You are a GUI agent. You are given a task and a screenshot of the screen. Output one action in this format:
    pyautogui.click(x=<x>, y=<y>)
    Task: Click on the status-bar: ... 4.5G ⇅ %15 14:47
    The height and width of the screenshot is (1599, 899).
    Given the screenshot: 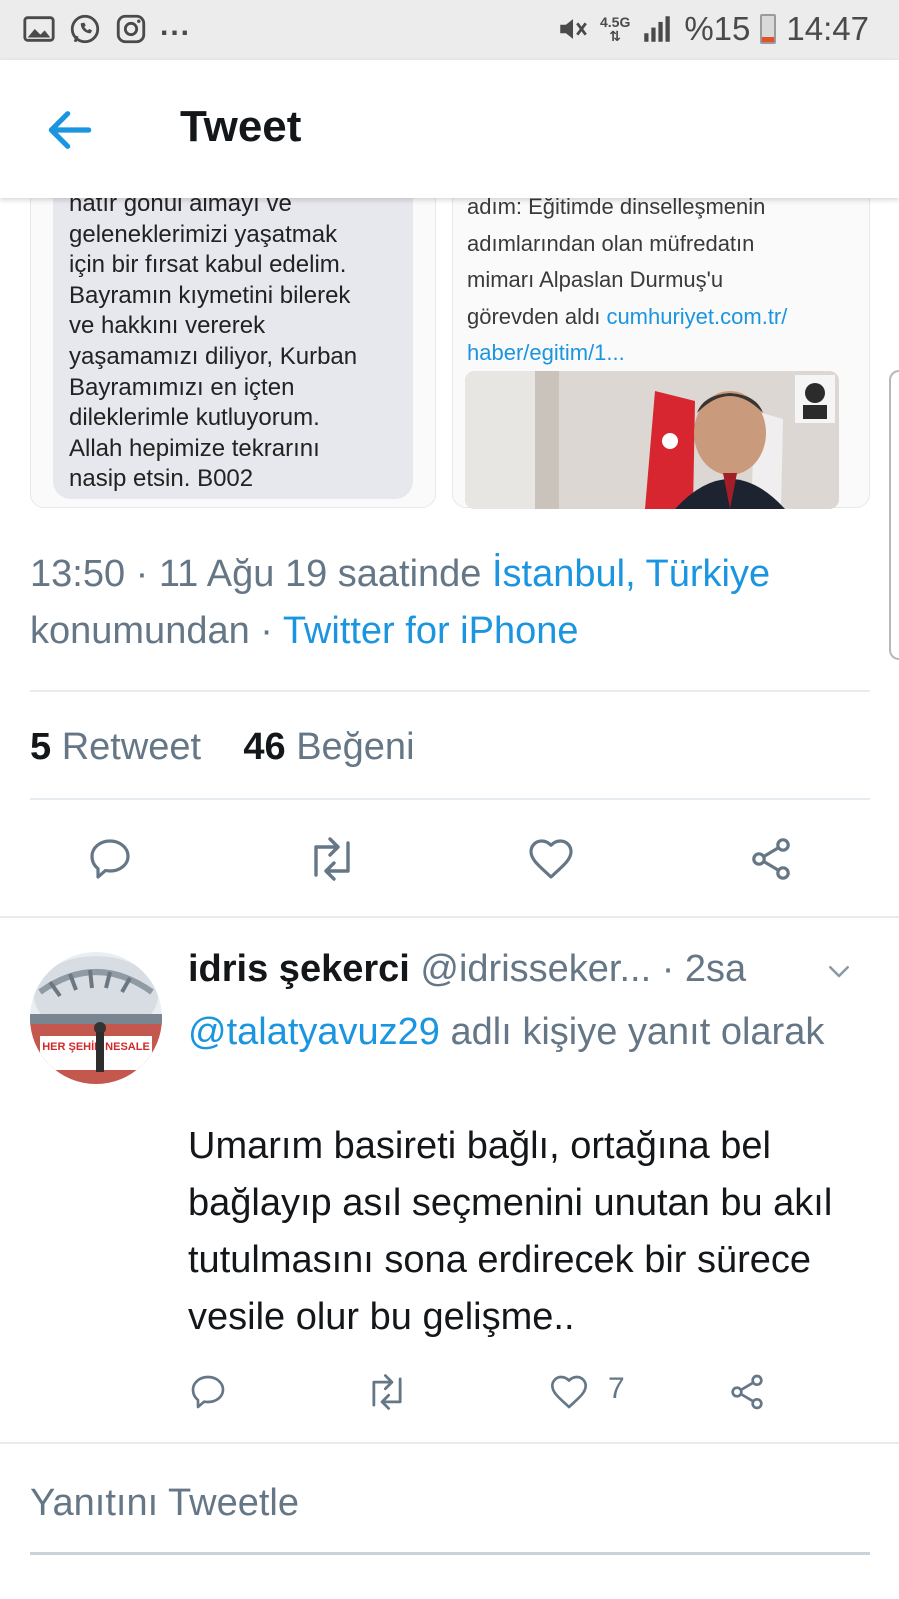 What is the action you would take?
    pyautogui.click(x=449, y=30)
    